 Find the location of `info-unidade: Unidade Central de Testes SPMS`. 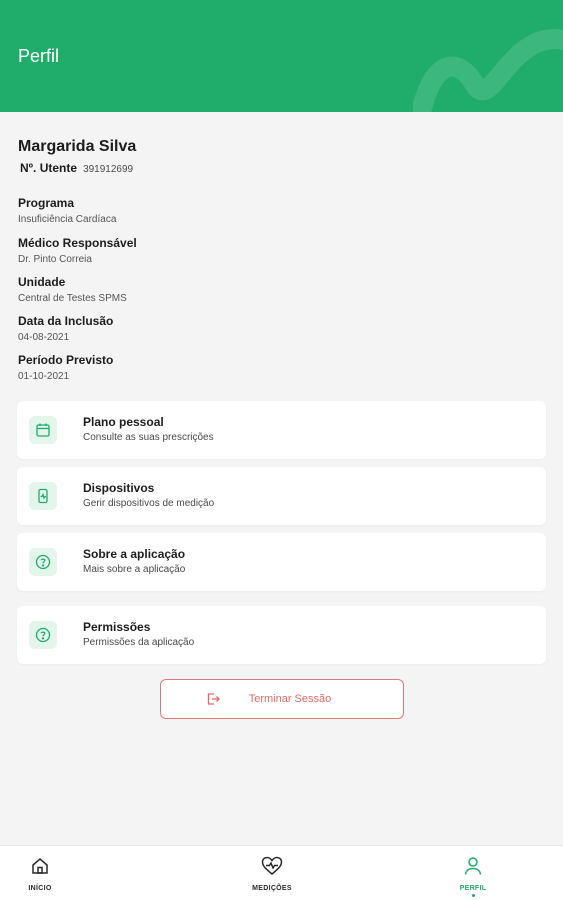

info-unidade: Unidade Central de Testes SPMS is located at coordinates (72, 289).